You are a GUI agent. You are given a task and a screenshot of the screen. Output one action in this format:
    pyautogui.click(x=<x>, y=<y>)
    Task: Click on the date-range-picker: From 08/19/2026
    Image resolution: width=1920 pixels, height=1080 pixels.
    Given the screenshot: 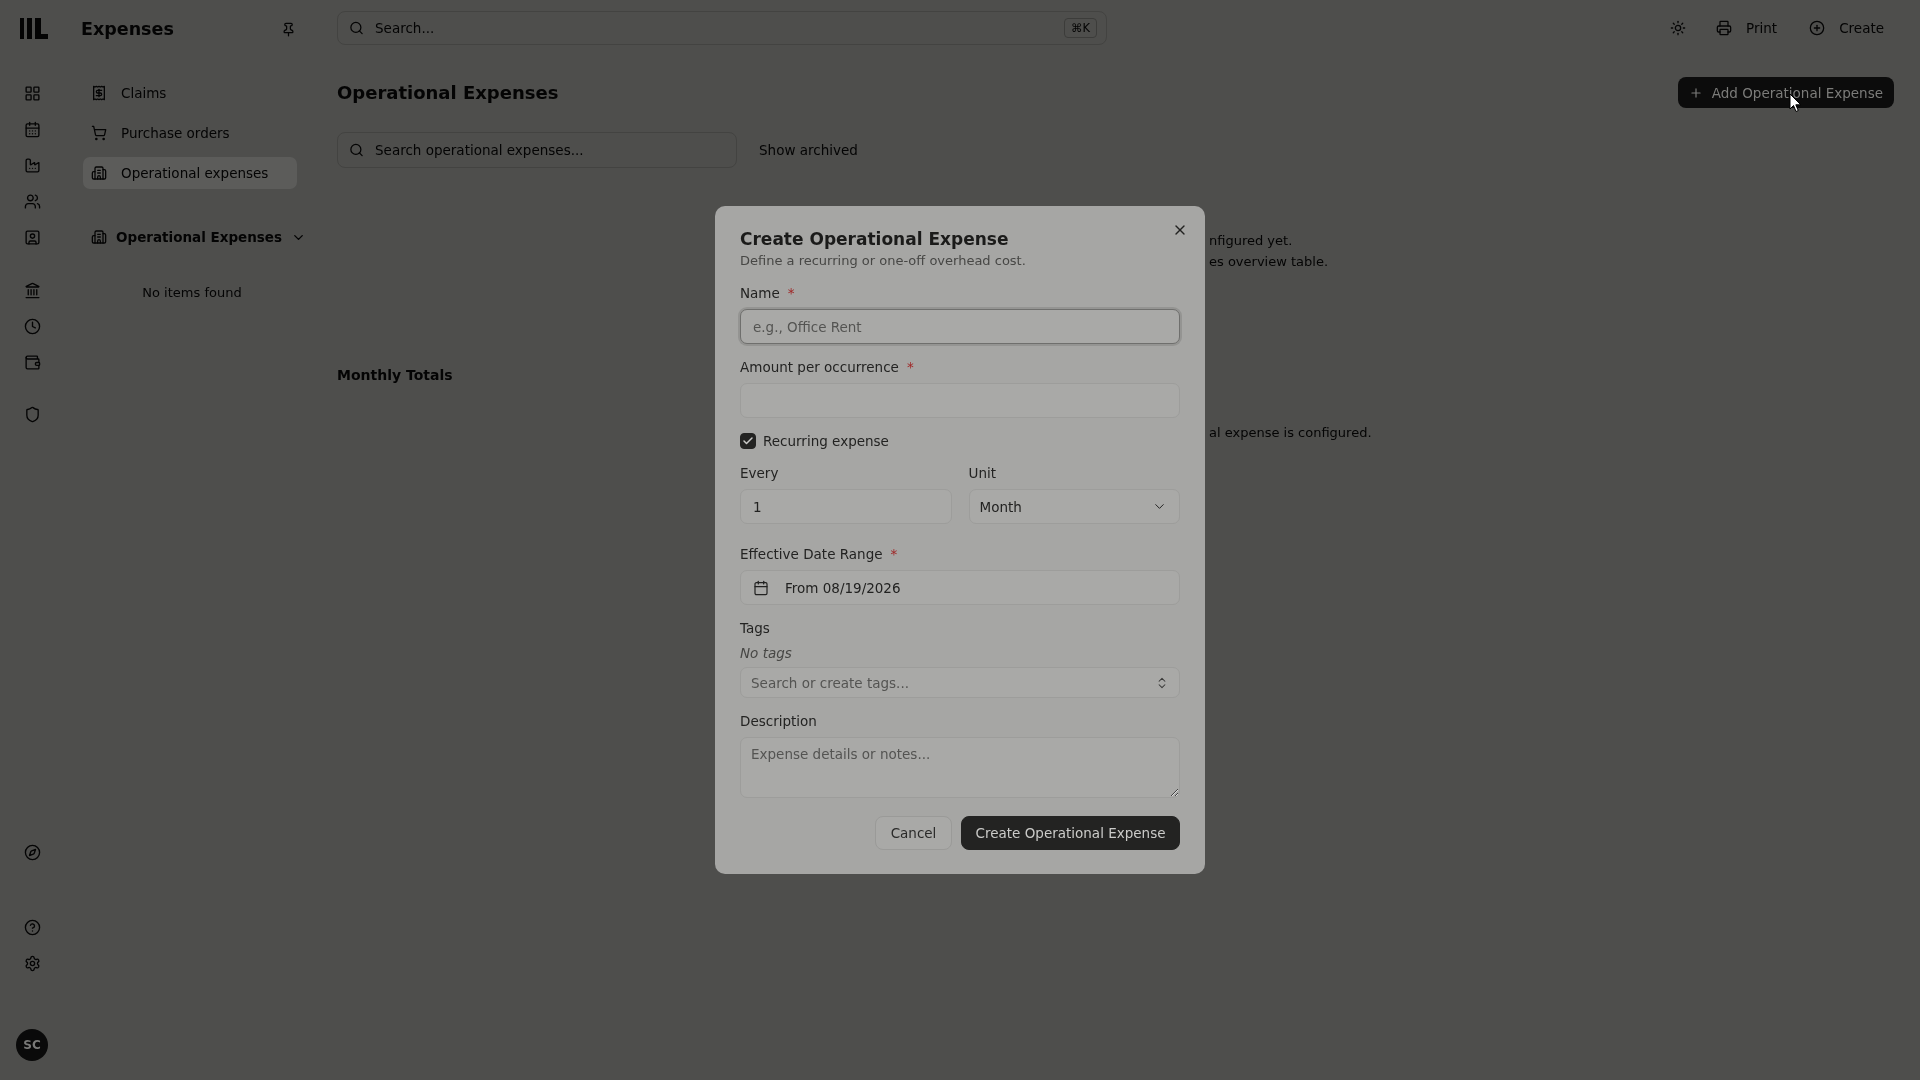 What is the action you would take?
    pyautogui.click(x=960, y=587)
    